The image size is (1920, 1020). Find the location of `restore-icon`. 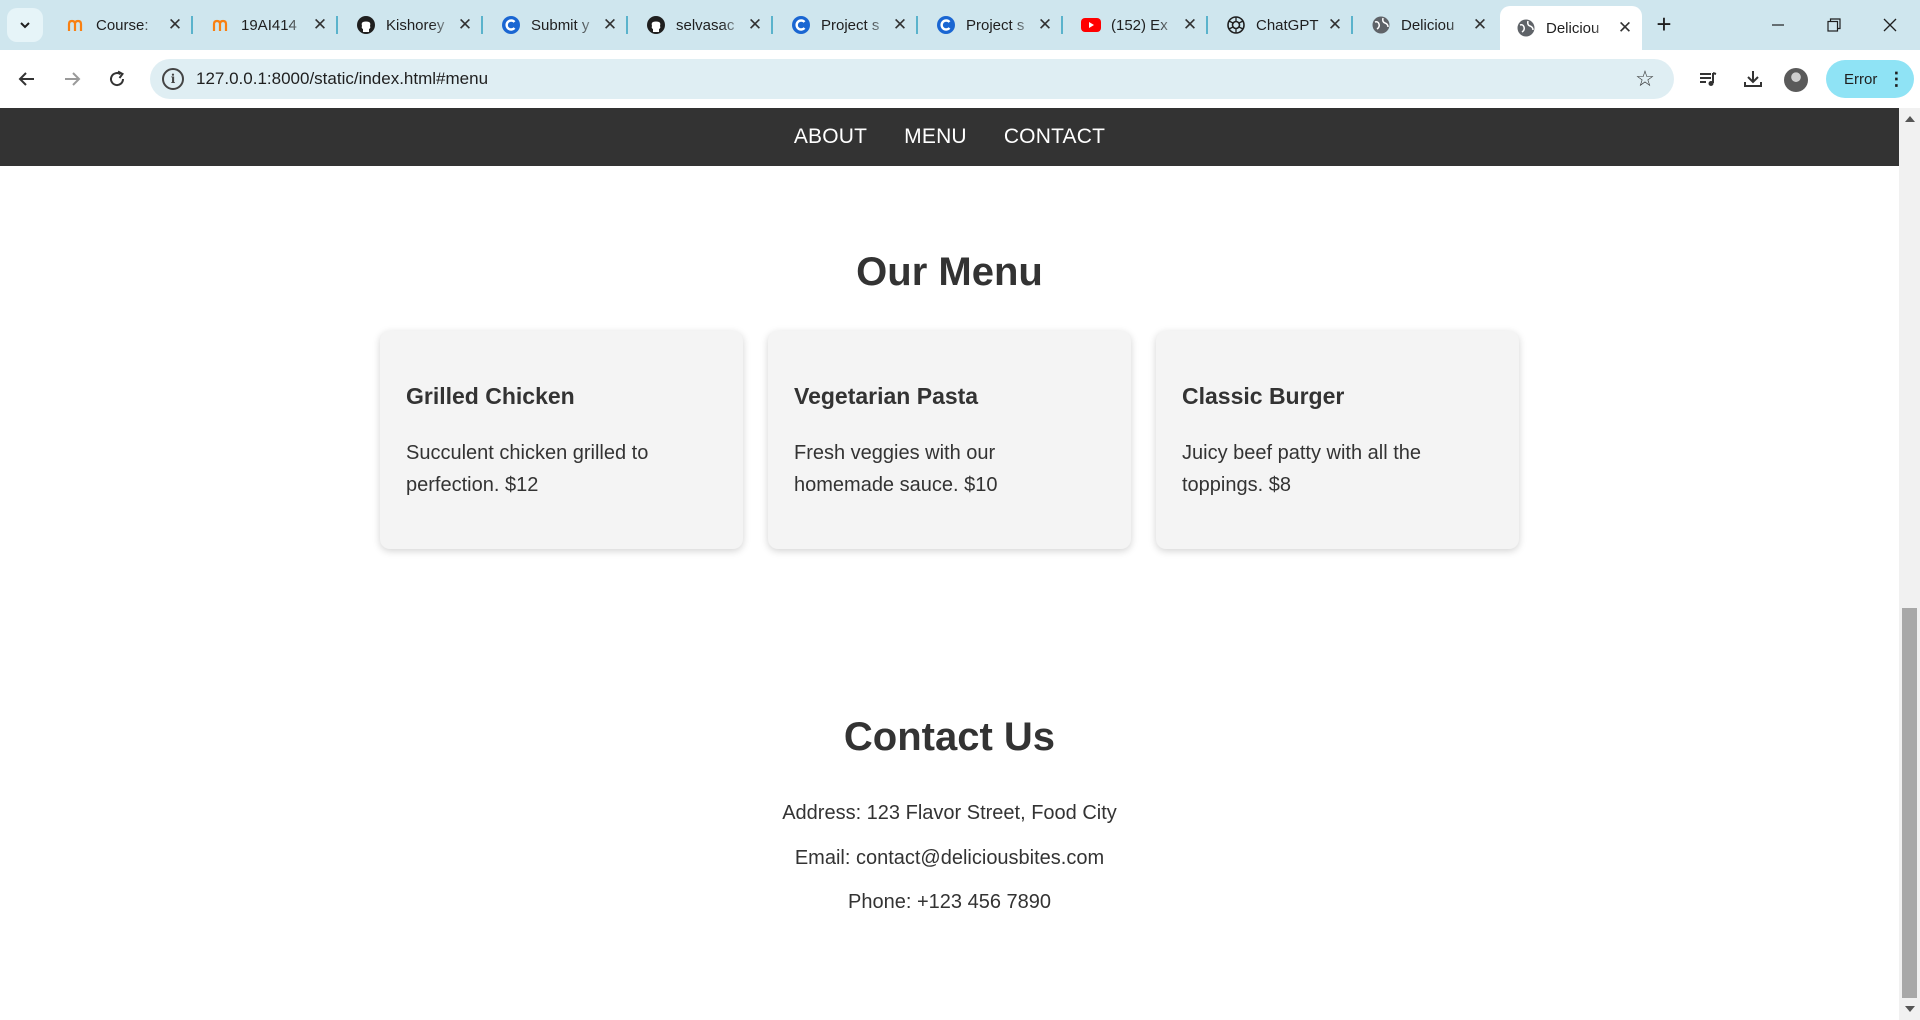

restore-icon is located at coordinates (1834, 25).